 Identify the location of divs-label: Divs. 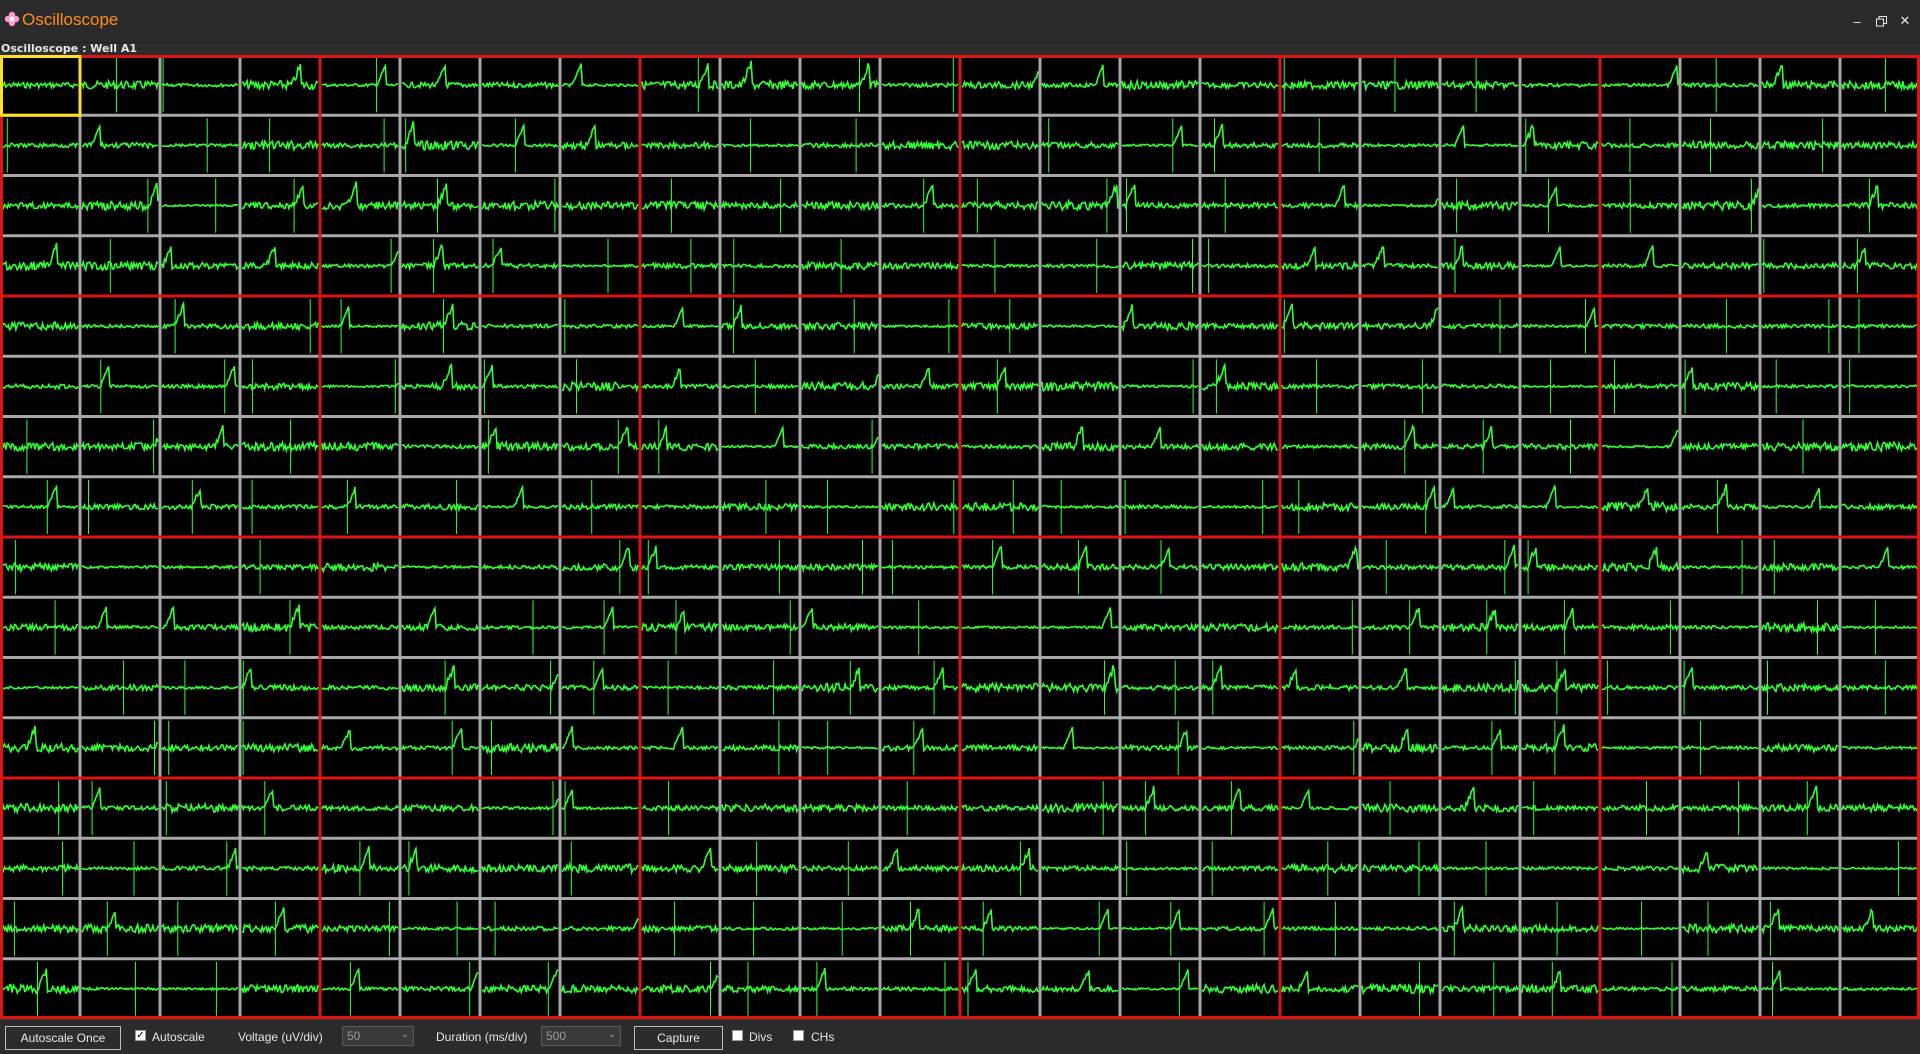
(761, 1037).